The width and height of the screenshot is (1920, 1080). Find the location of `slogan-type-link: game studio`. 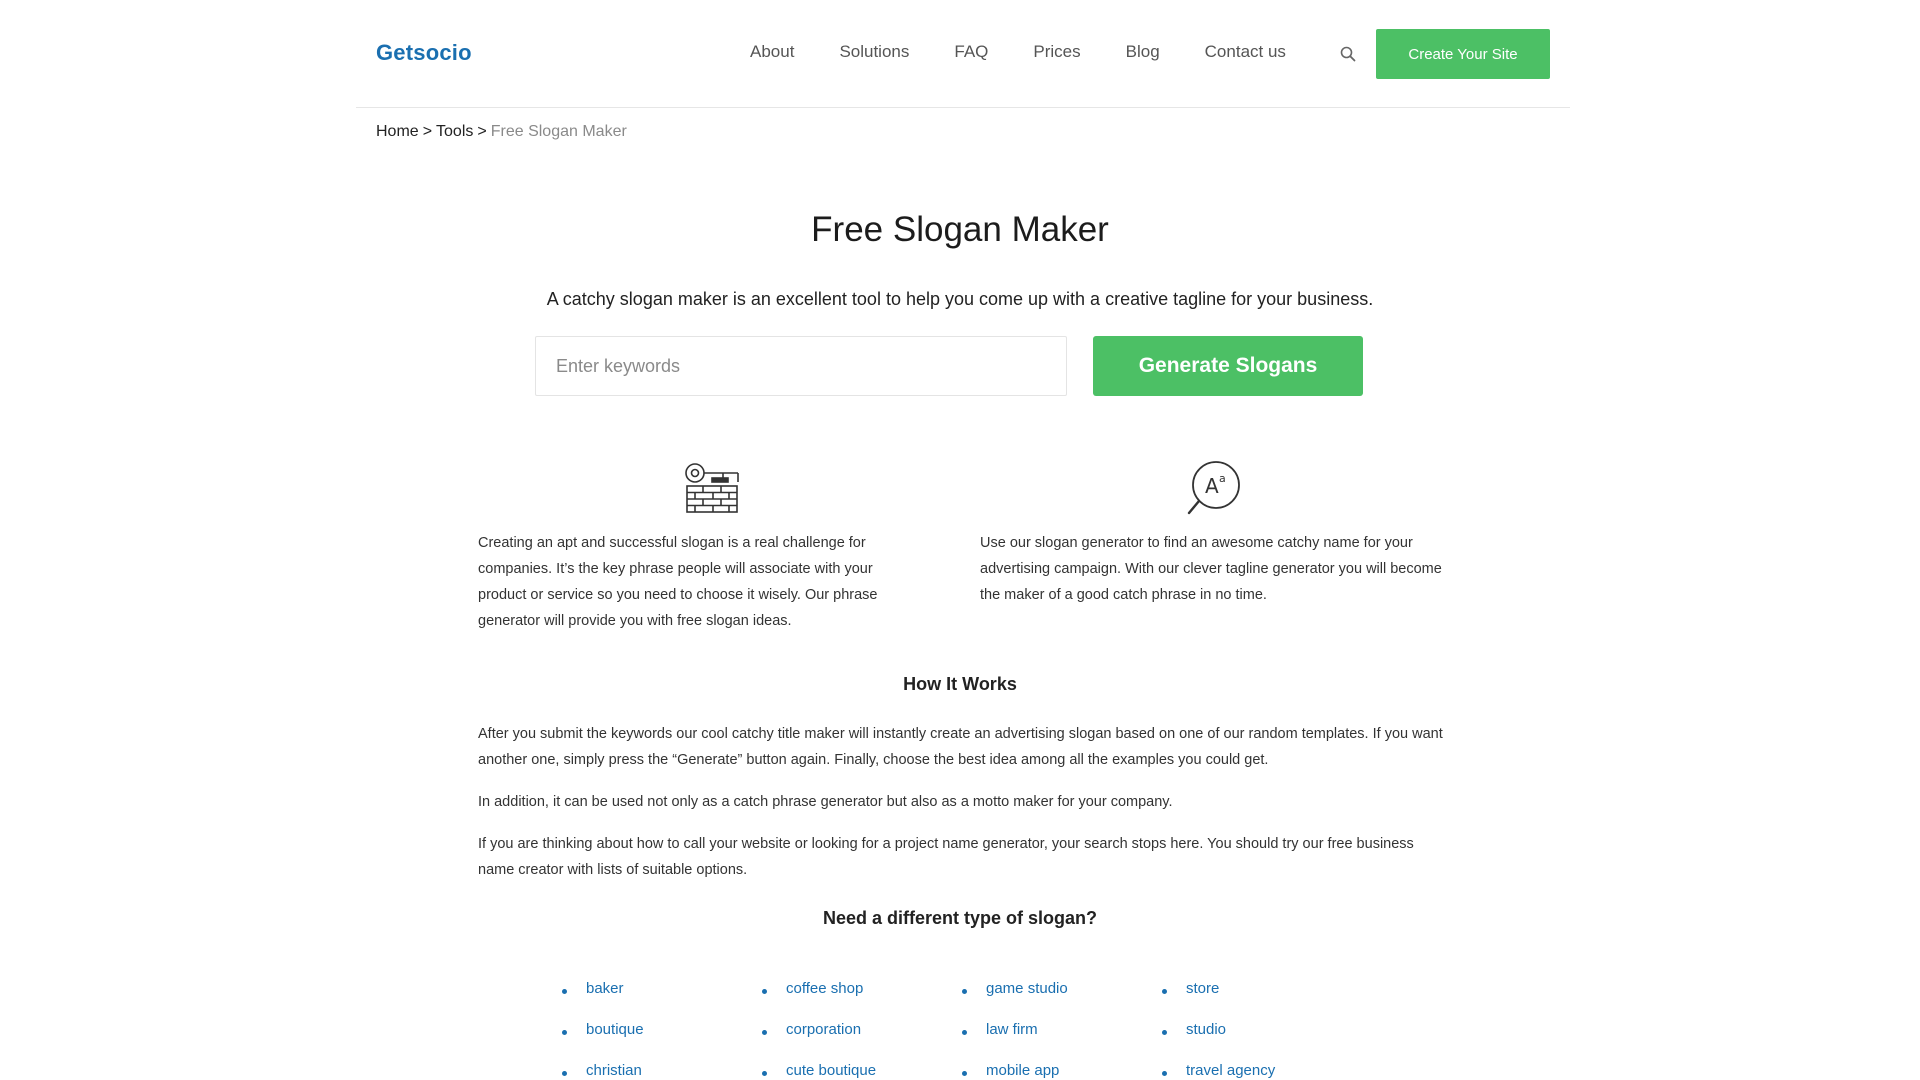

slogan-type-link: game studio is located at coordinates (1027, 988).